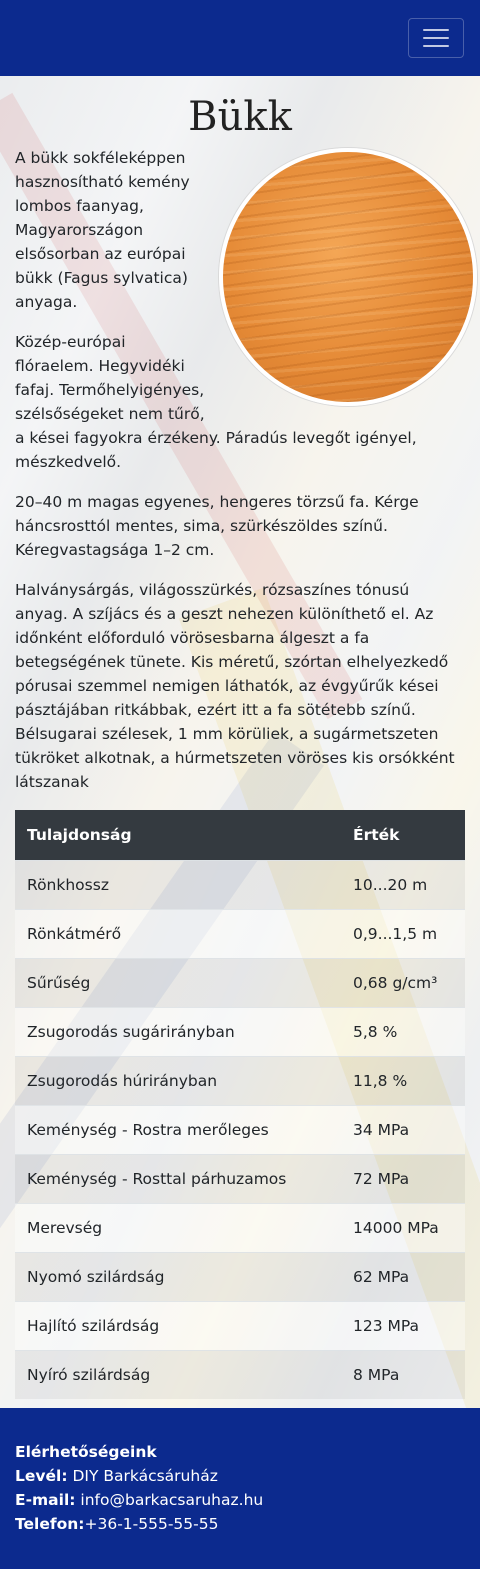  What do you see at coordinates (178, 1178) in the screenshot?
I see `table-cell-property: Keménység - Rosttal párhuzamos` at bounding box center [178, 1178].